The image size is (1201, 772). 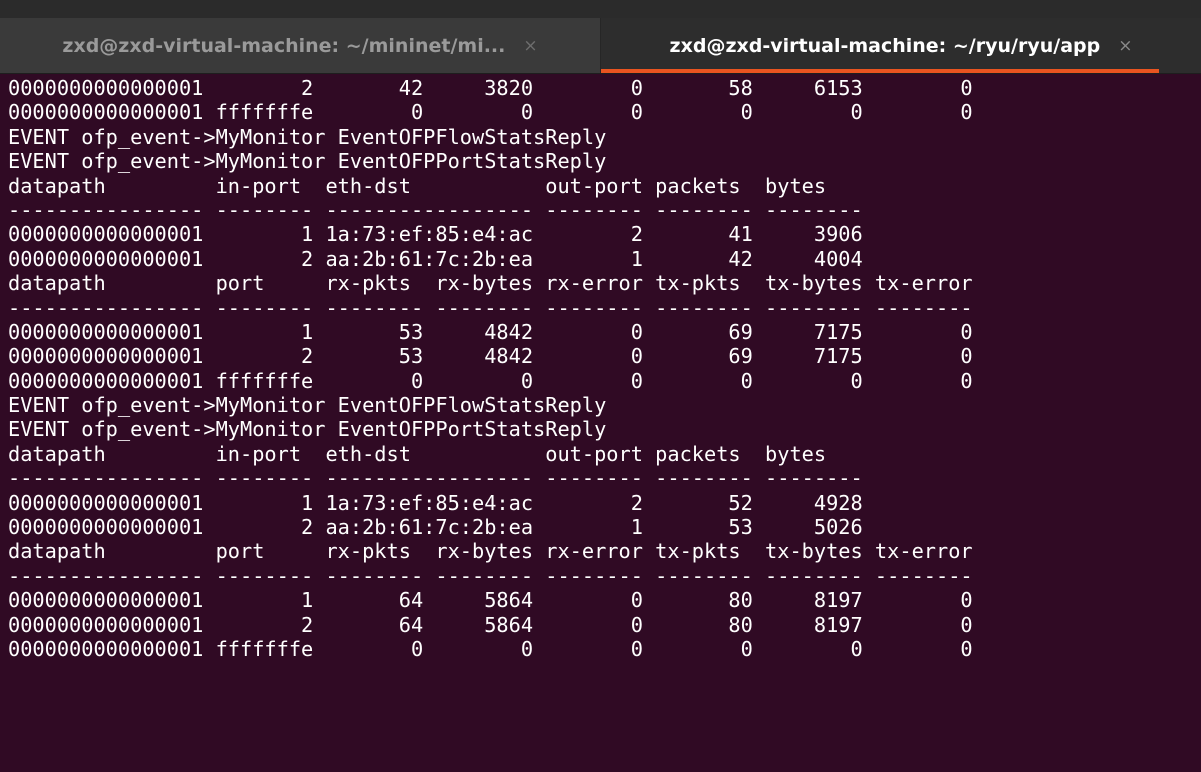 What do you see at coordinates (490, 624) in the screenshot?
I see `terminal-line: 0000000000000001 2 64 5864 0 80 8197 0` at bounding box center [490, 624].